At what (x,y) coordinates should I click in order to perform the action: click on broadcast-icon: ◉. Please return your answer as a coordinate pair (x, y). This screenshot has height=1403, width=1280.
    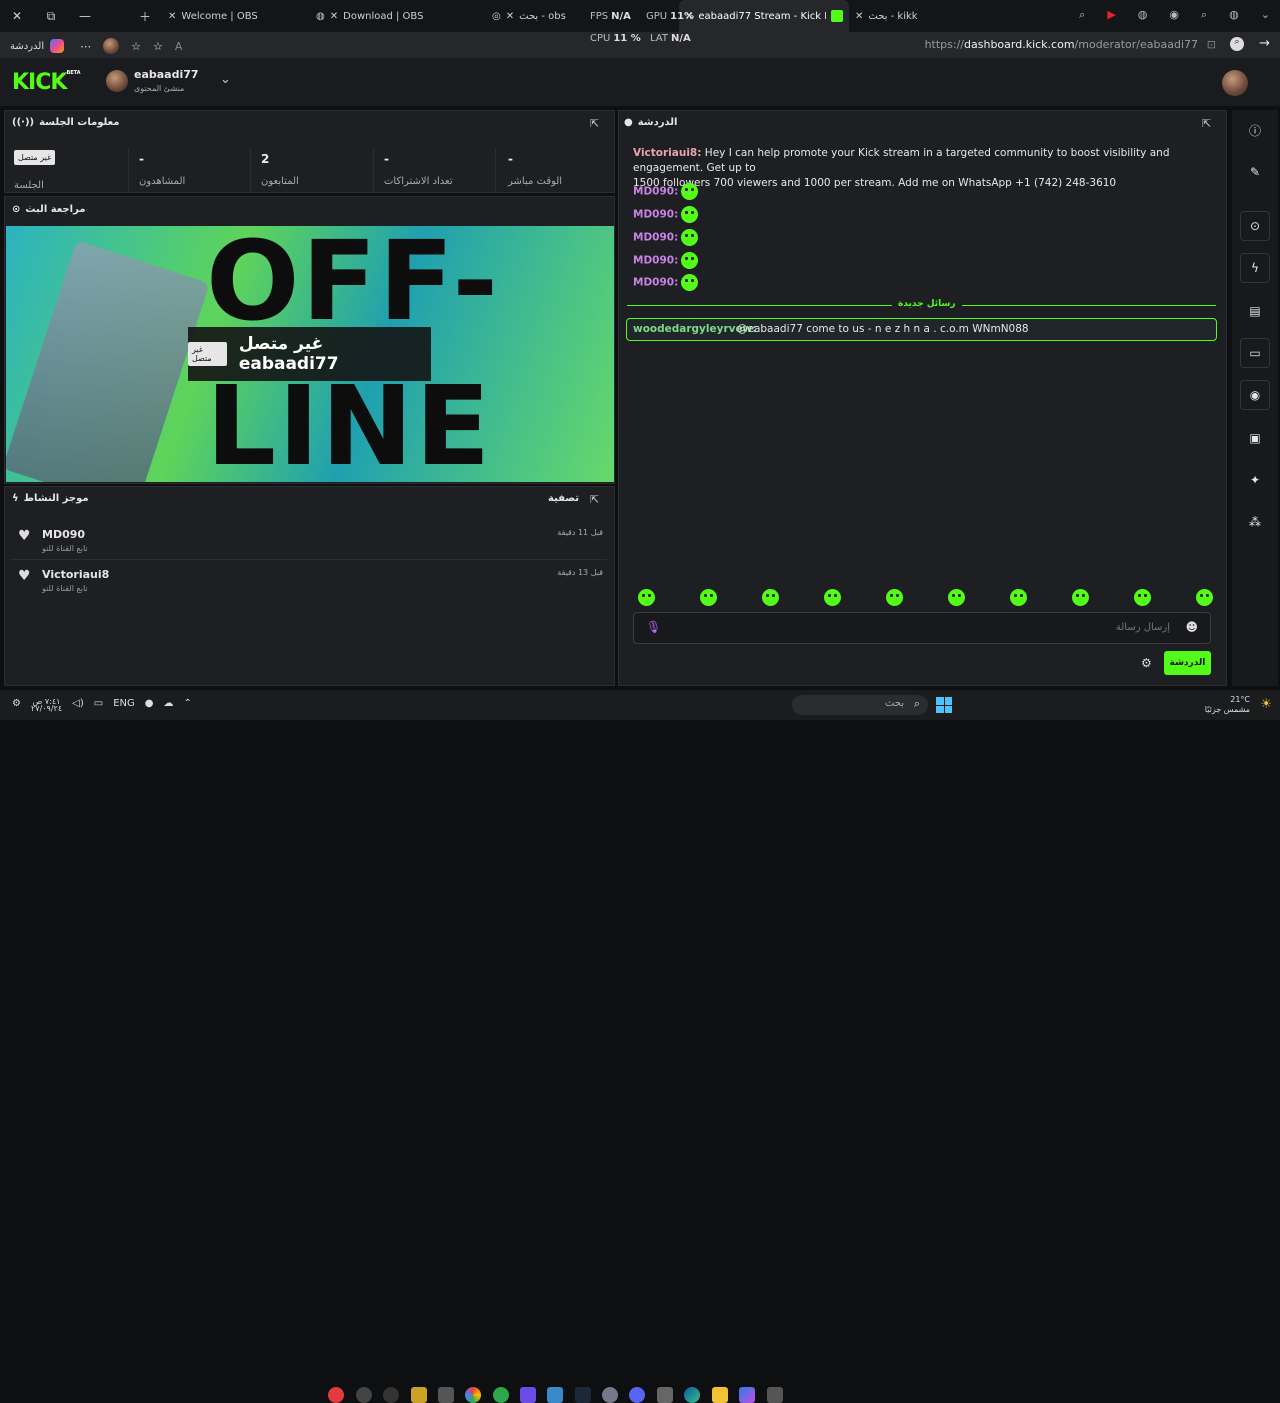
    Looking at the image, I should click on (1255, 395).